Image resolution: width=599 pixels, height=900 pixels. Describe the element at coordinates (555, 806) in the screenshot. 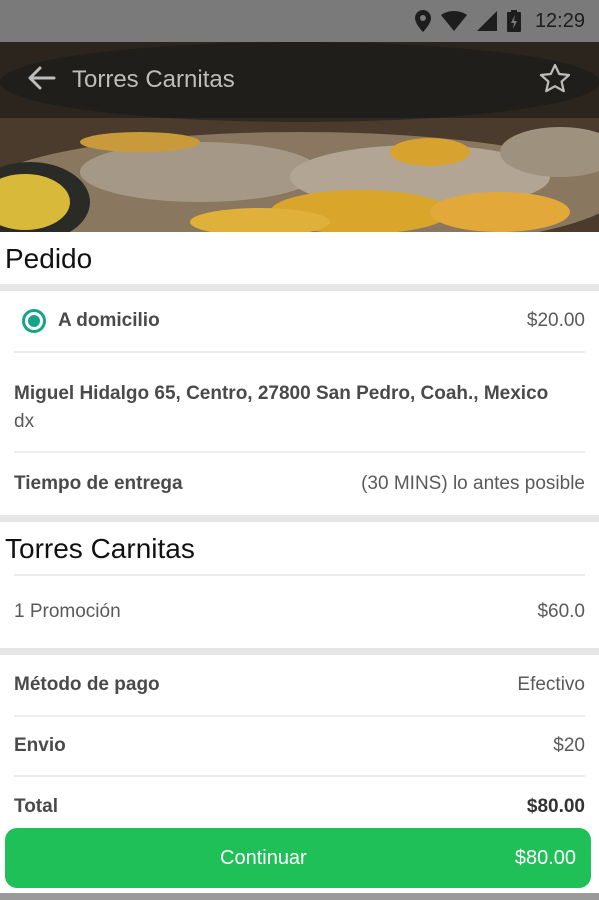

I see `total-value: $80.00` at that location.